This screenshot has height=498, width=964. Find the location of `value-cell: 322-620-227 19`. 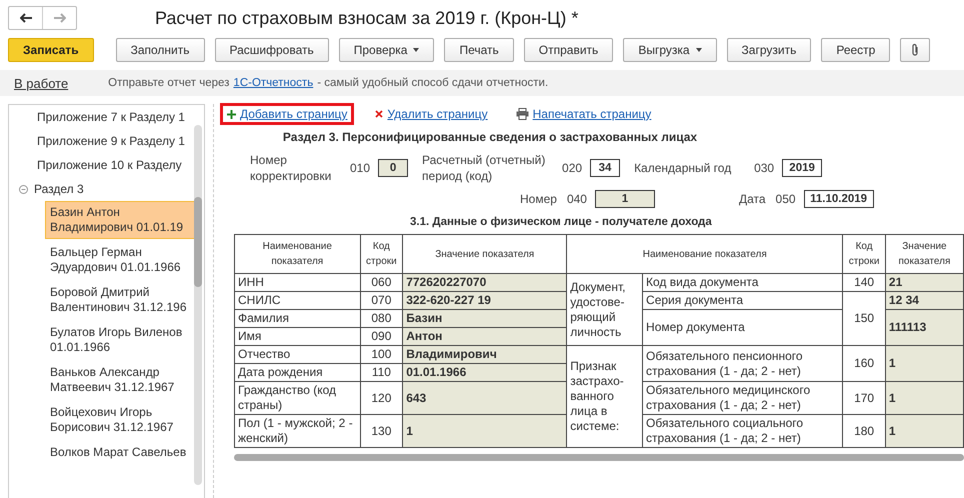

value-cell: 322-620-227 19 is located at coordinates (484, 301).